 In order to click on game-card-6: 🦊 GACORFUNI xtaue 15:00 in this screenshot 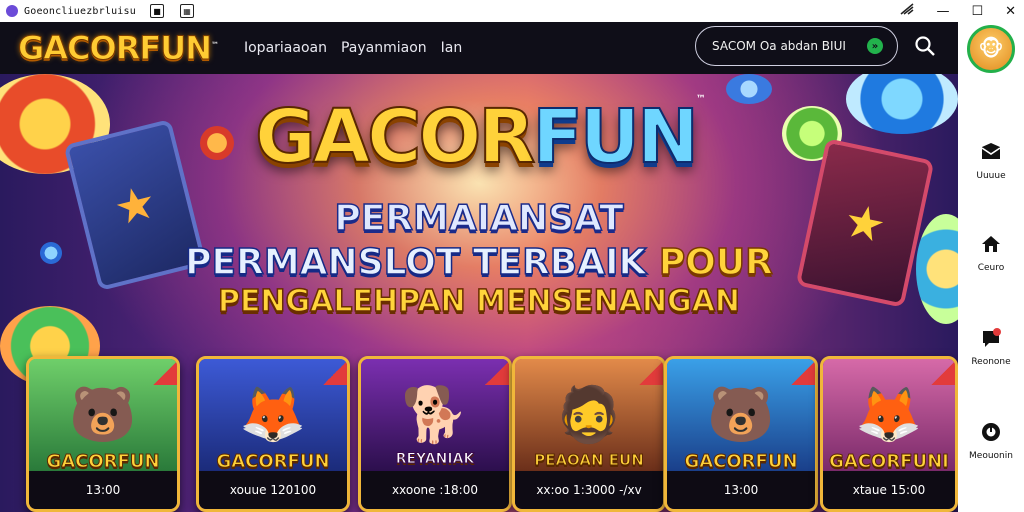, I will do `click(889, 434)`.